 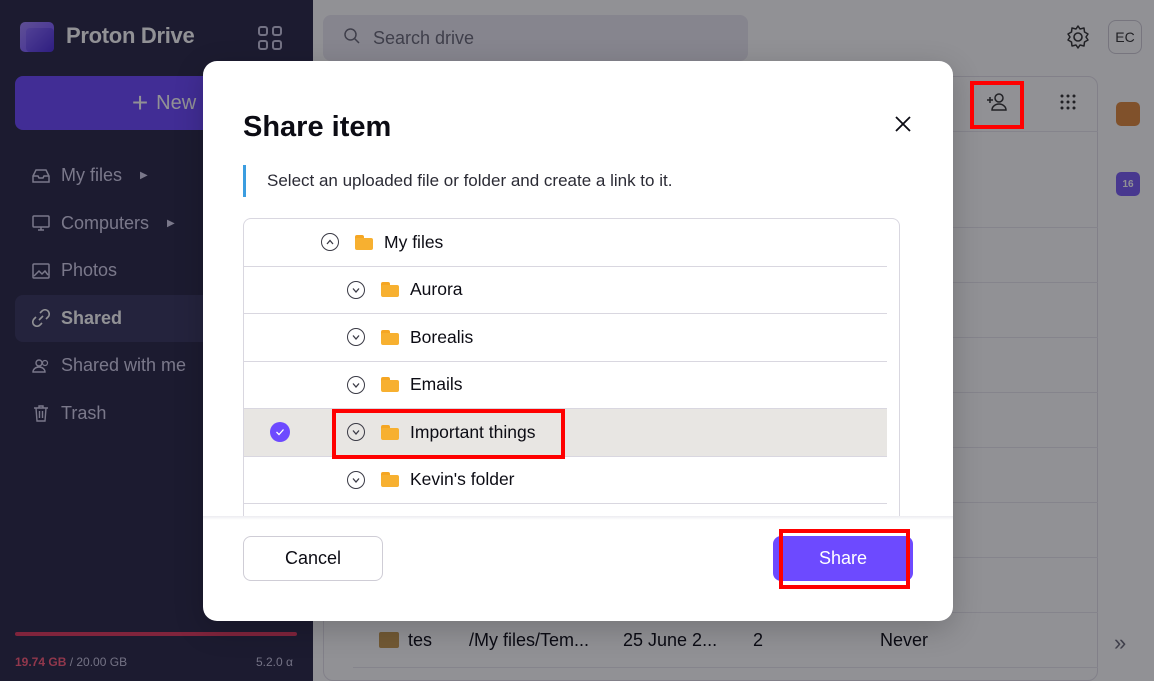 What do you see at coordinates (280, 432) in the screenshot?
I see `checkmark-icon` at bounding box center [280, 432].